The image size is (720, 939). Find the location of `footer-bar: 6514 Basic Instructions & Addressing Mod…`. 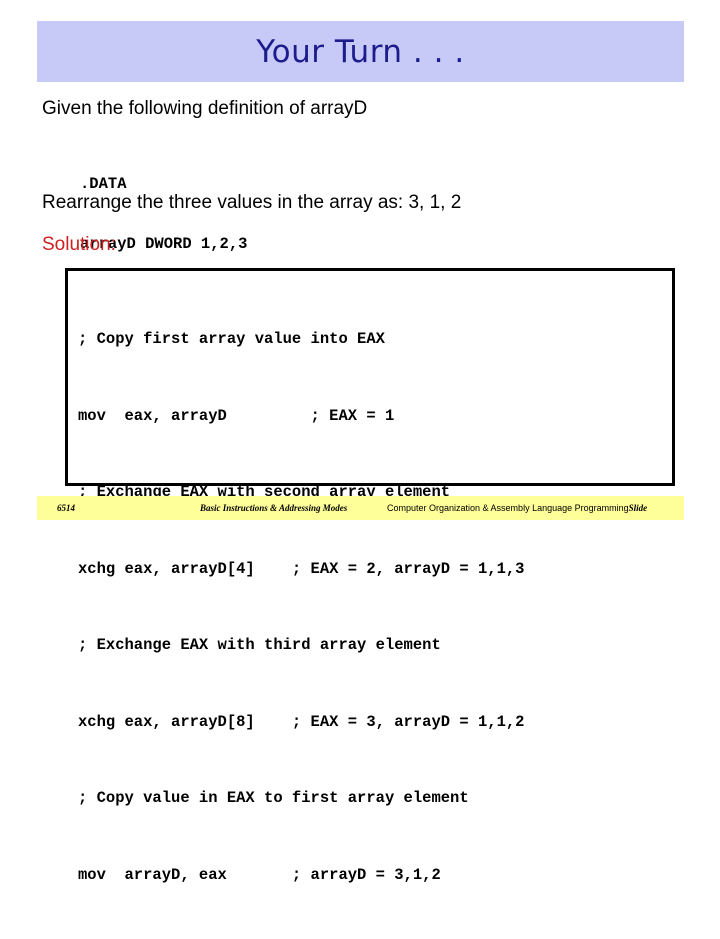

footer-bar: 6514 Basic Instructions & Addressing Mod… is located at coordinates (360, 508).